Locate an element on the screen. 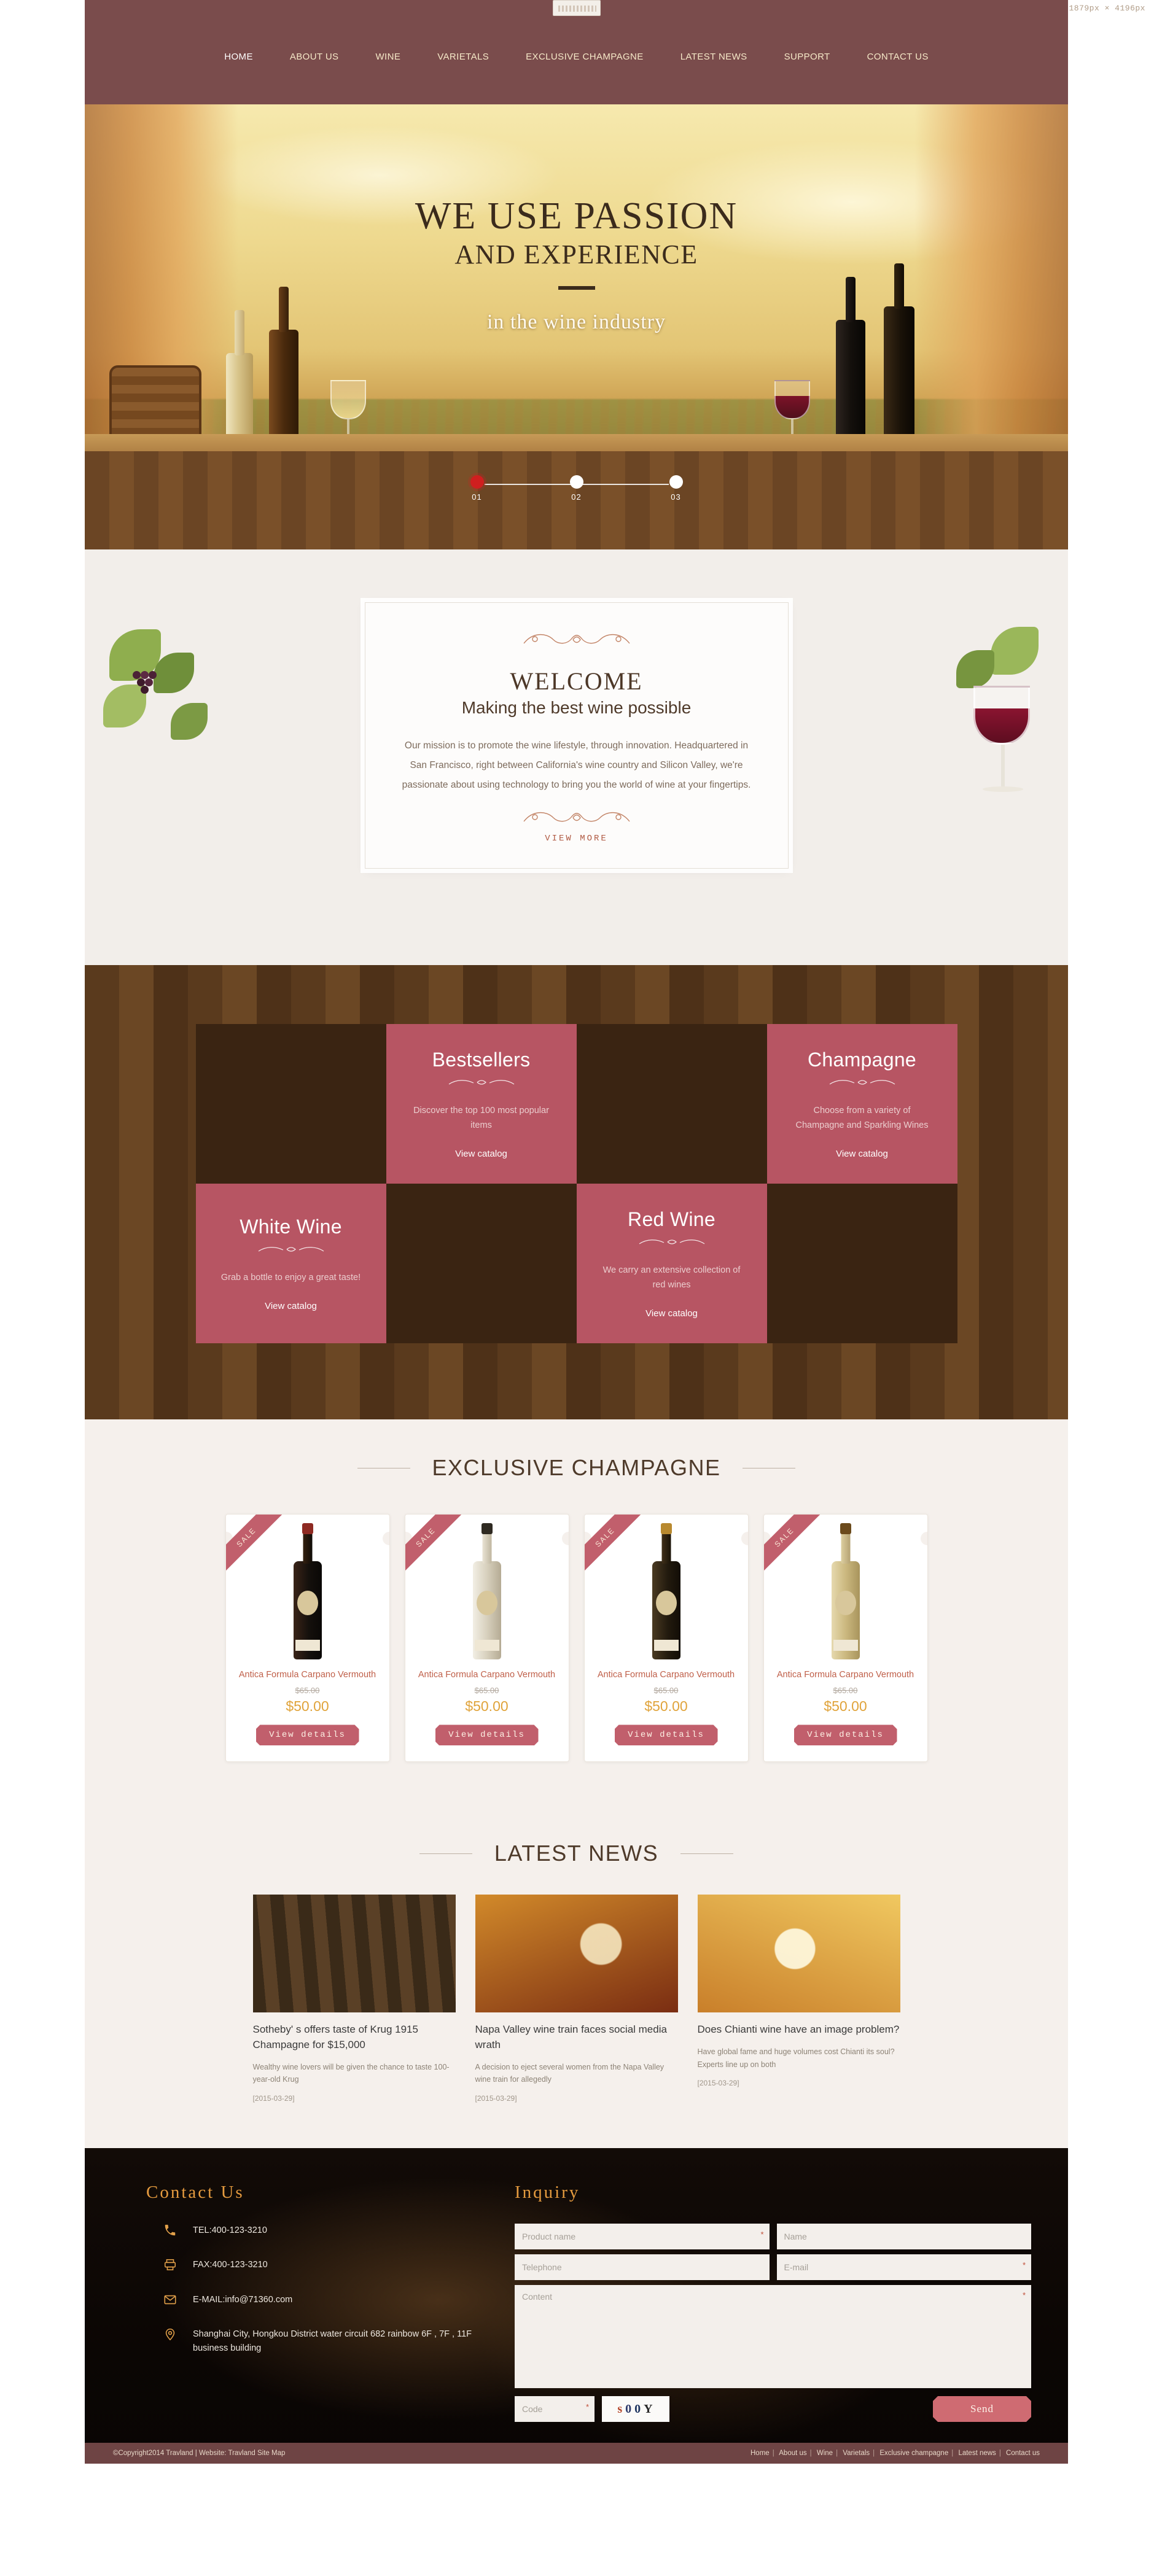 This screenshot has height=2576, width=1154. category-link-champagne: View catalog is located at coordinates (862, 1154).